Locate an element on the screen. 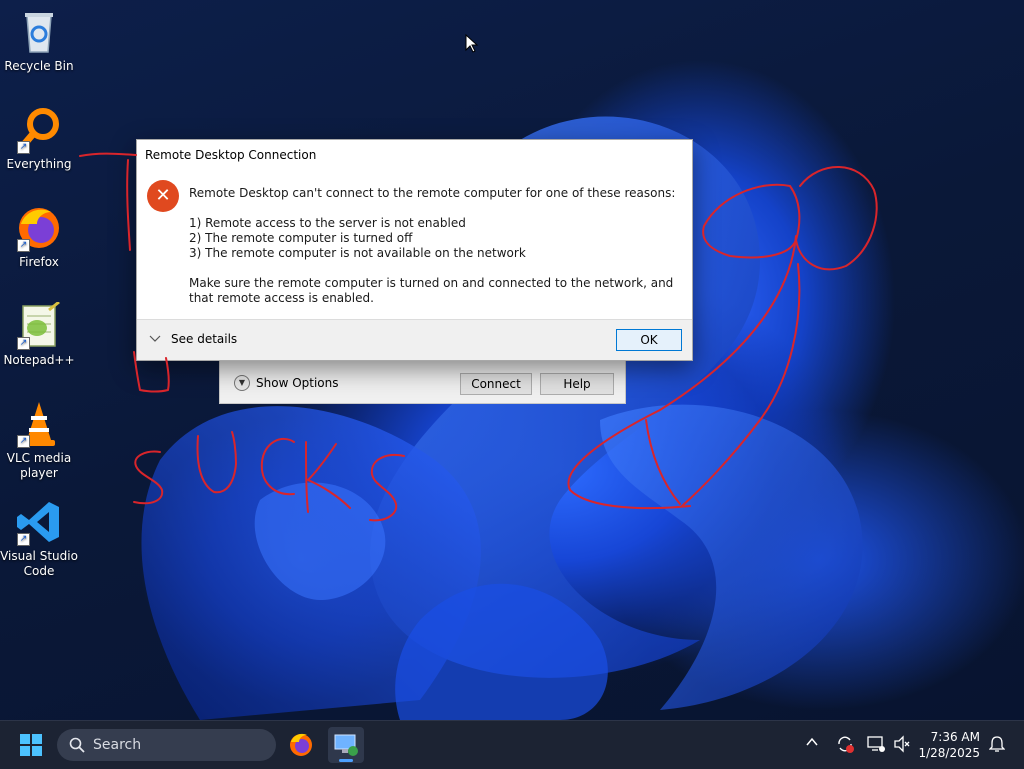 The height and width of the screenshot is (769, 1024). ok-button: OK is located at coordinates (649, 340).